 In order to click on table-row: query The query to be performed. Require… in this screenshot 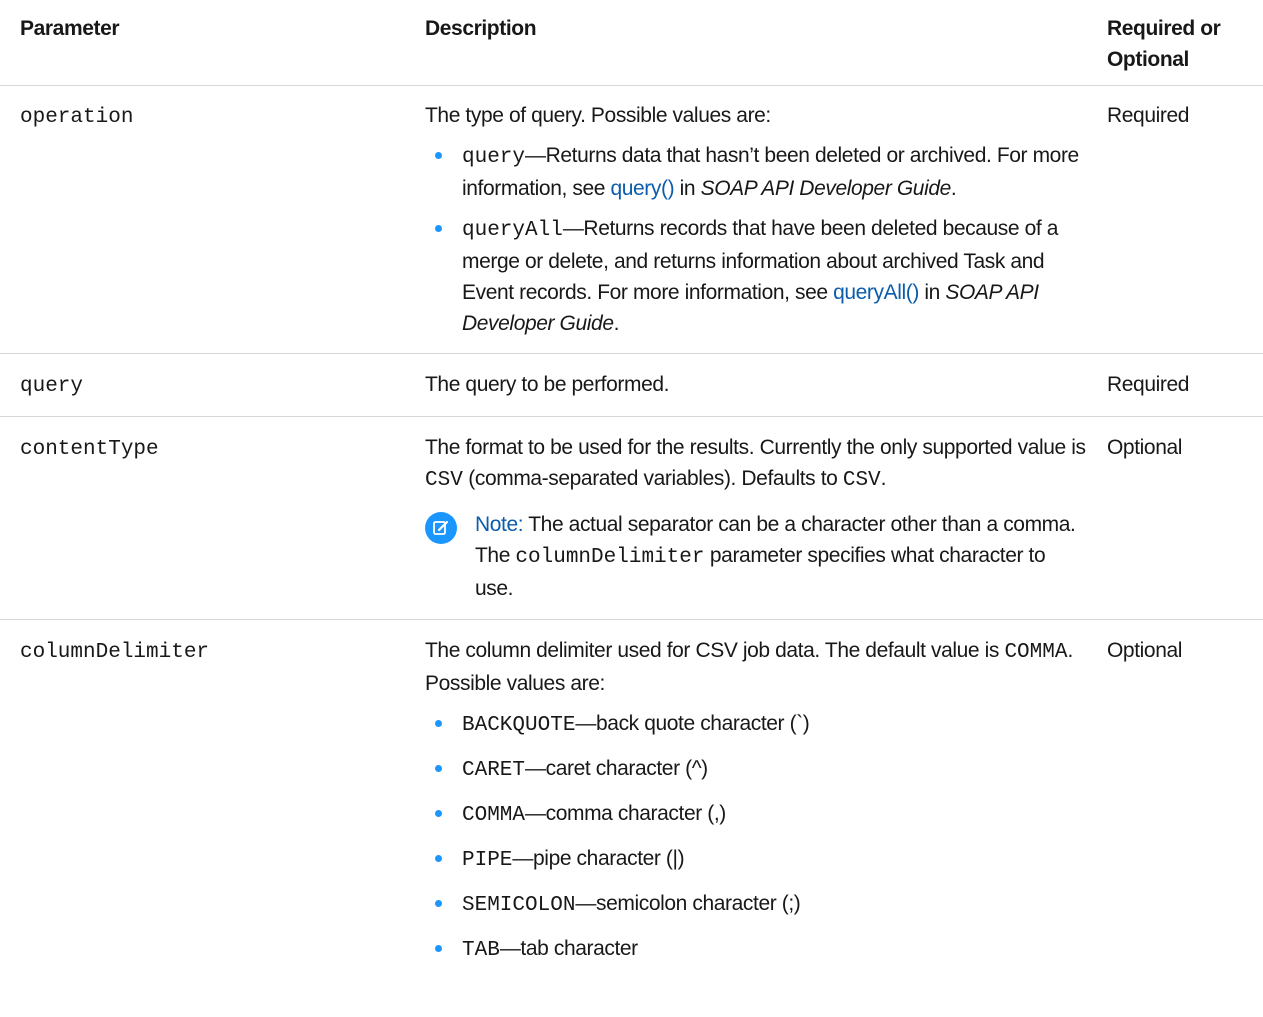, I will do `click(631, 385)`.